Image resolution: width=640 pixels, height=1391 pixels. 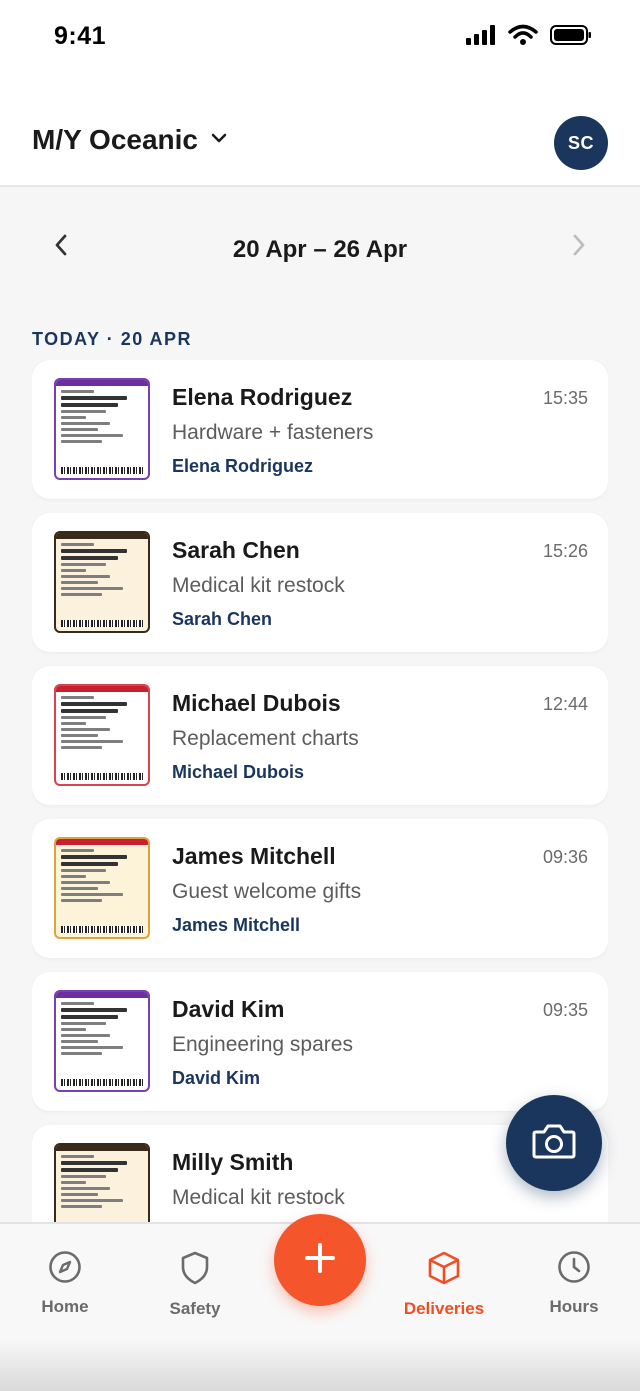 I want to click on tab-safety: Safety, so click(x=195, y=1284).